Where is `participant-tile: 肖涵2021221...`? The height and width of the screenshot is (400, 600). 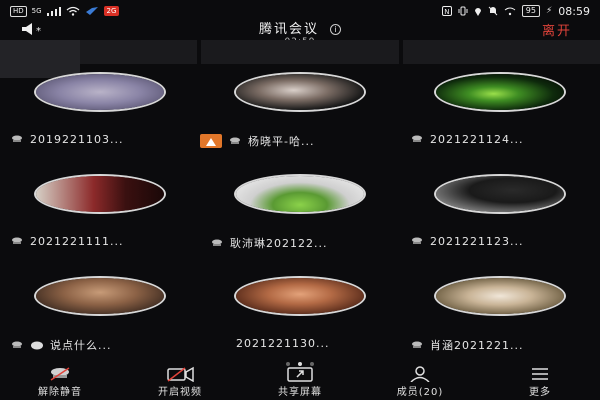
participant-tile: 肖涵2021221... is located at coordinates (500, 315).